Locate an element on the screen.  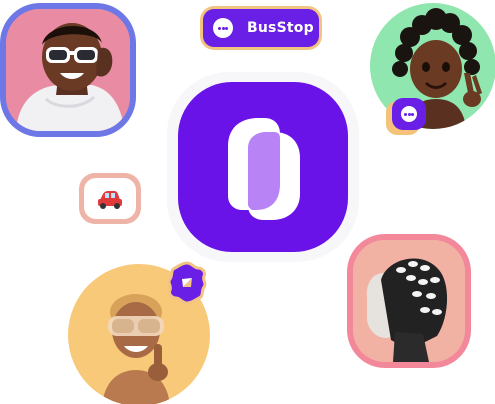
brand-name: BusStop is located at coordinates (280, 28).